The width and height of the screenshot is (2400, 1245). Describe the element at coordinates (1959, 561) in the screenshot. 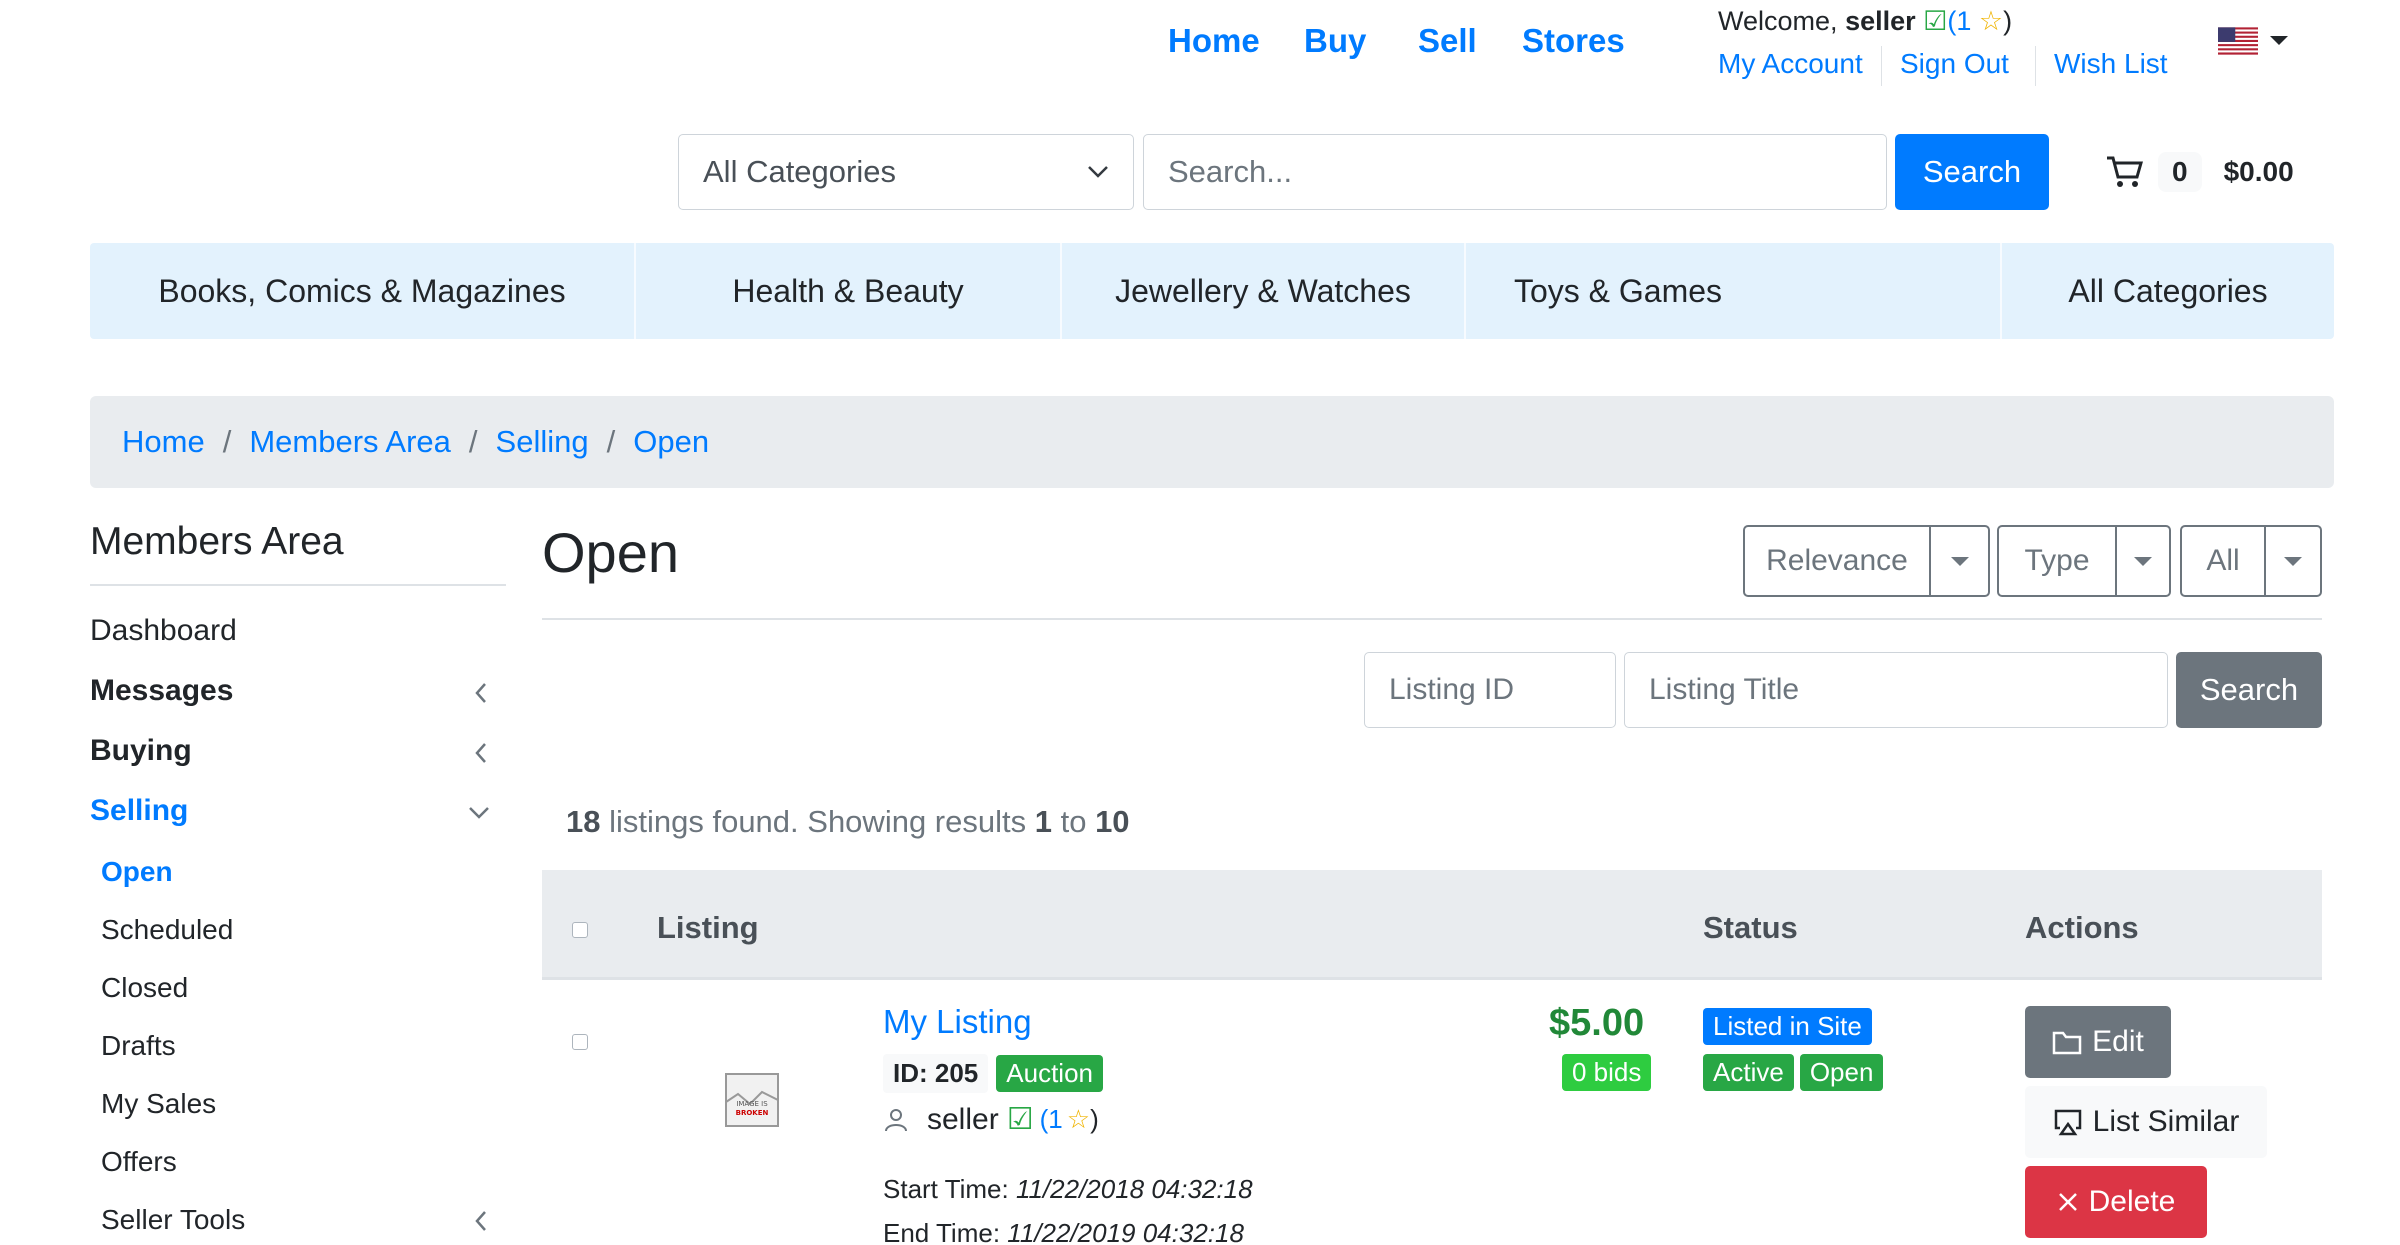

I see `sort-relevance-dropdown` at that location.